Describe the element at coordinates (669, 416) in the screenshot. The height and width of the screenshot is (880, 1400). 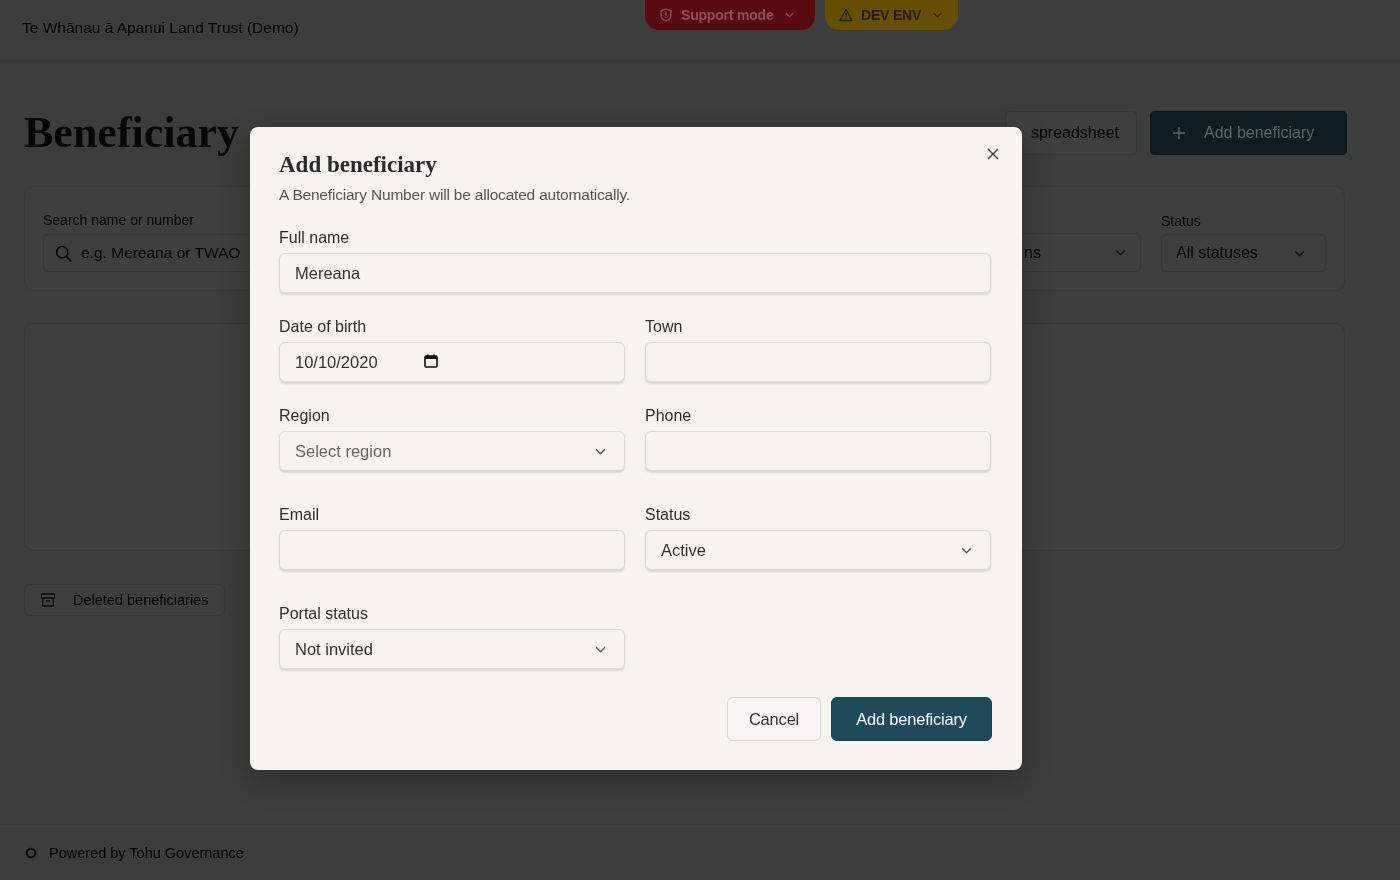
I see `field-label: Phone` at that location.